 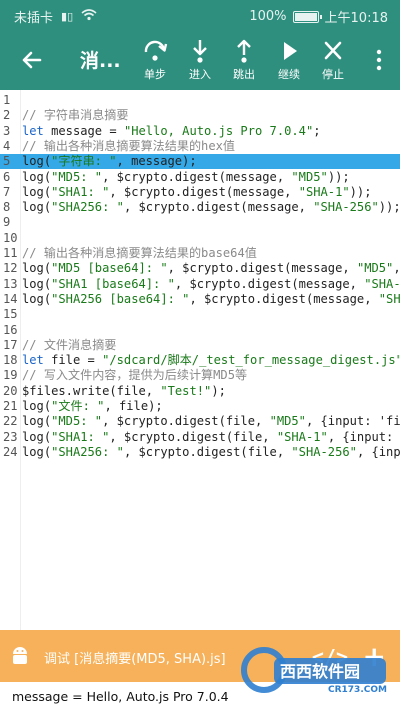 What do you see at coordinates (67, 16) in the screenshot?
I see `signal-icon: ▮▯` at bounding box center [67, 16].